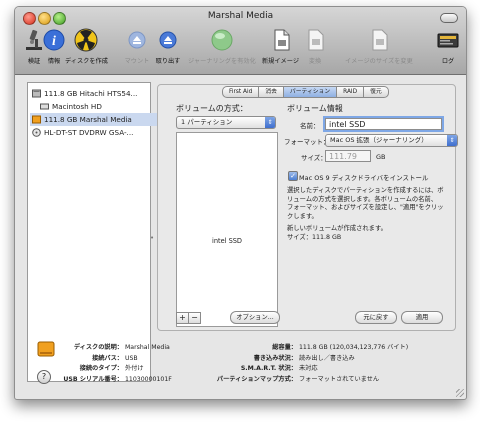 The image size is (480, 422). I want to click on name-label: 名前：, so click(310, 126).